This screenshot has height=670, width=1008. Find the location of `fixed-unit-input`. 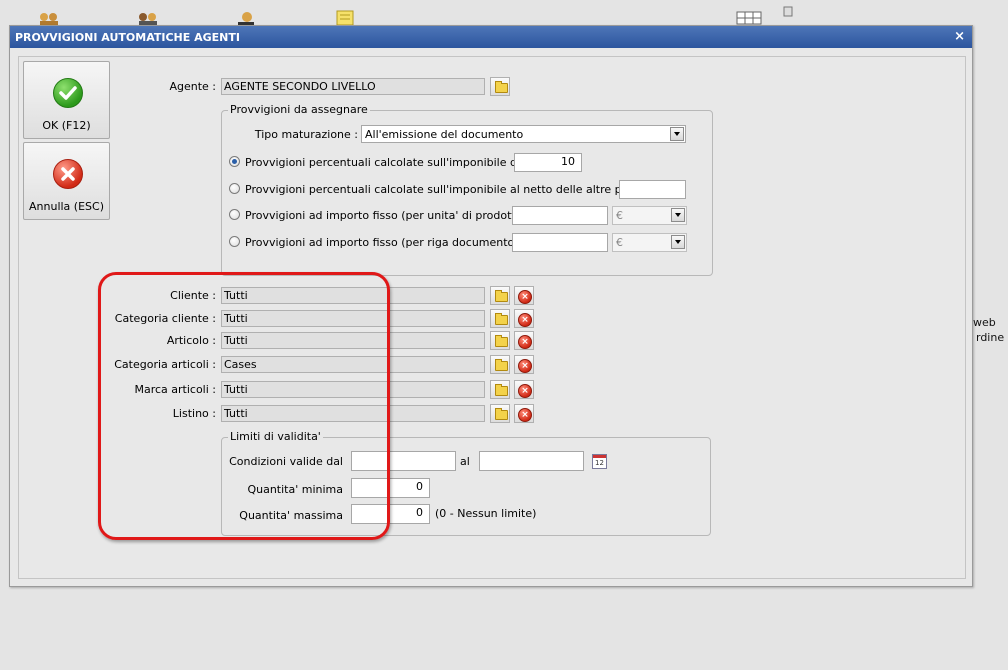

fixed-unit-input is located at coordinates (560, 215).